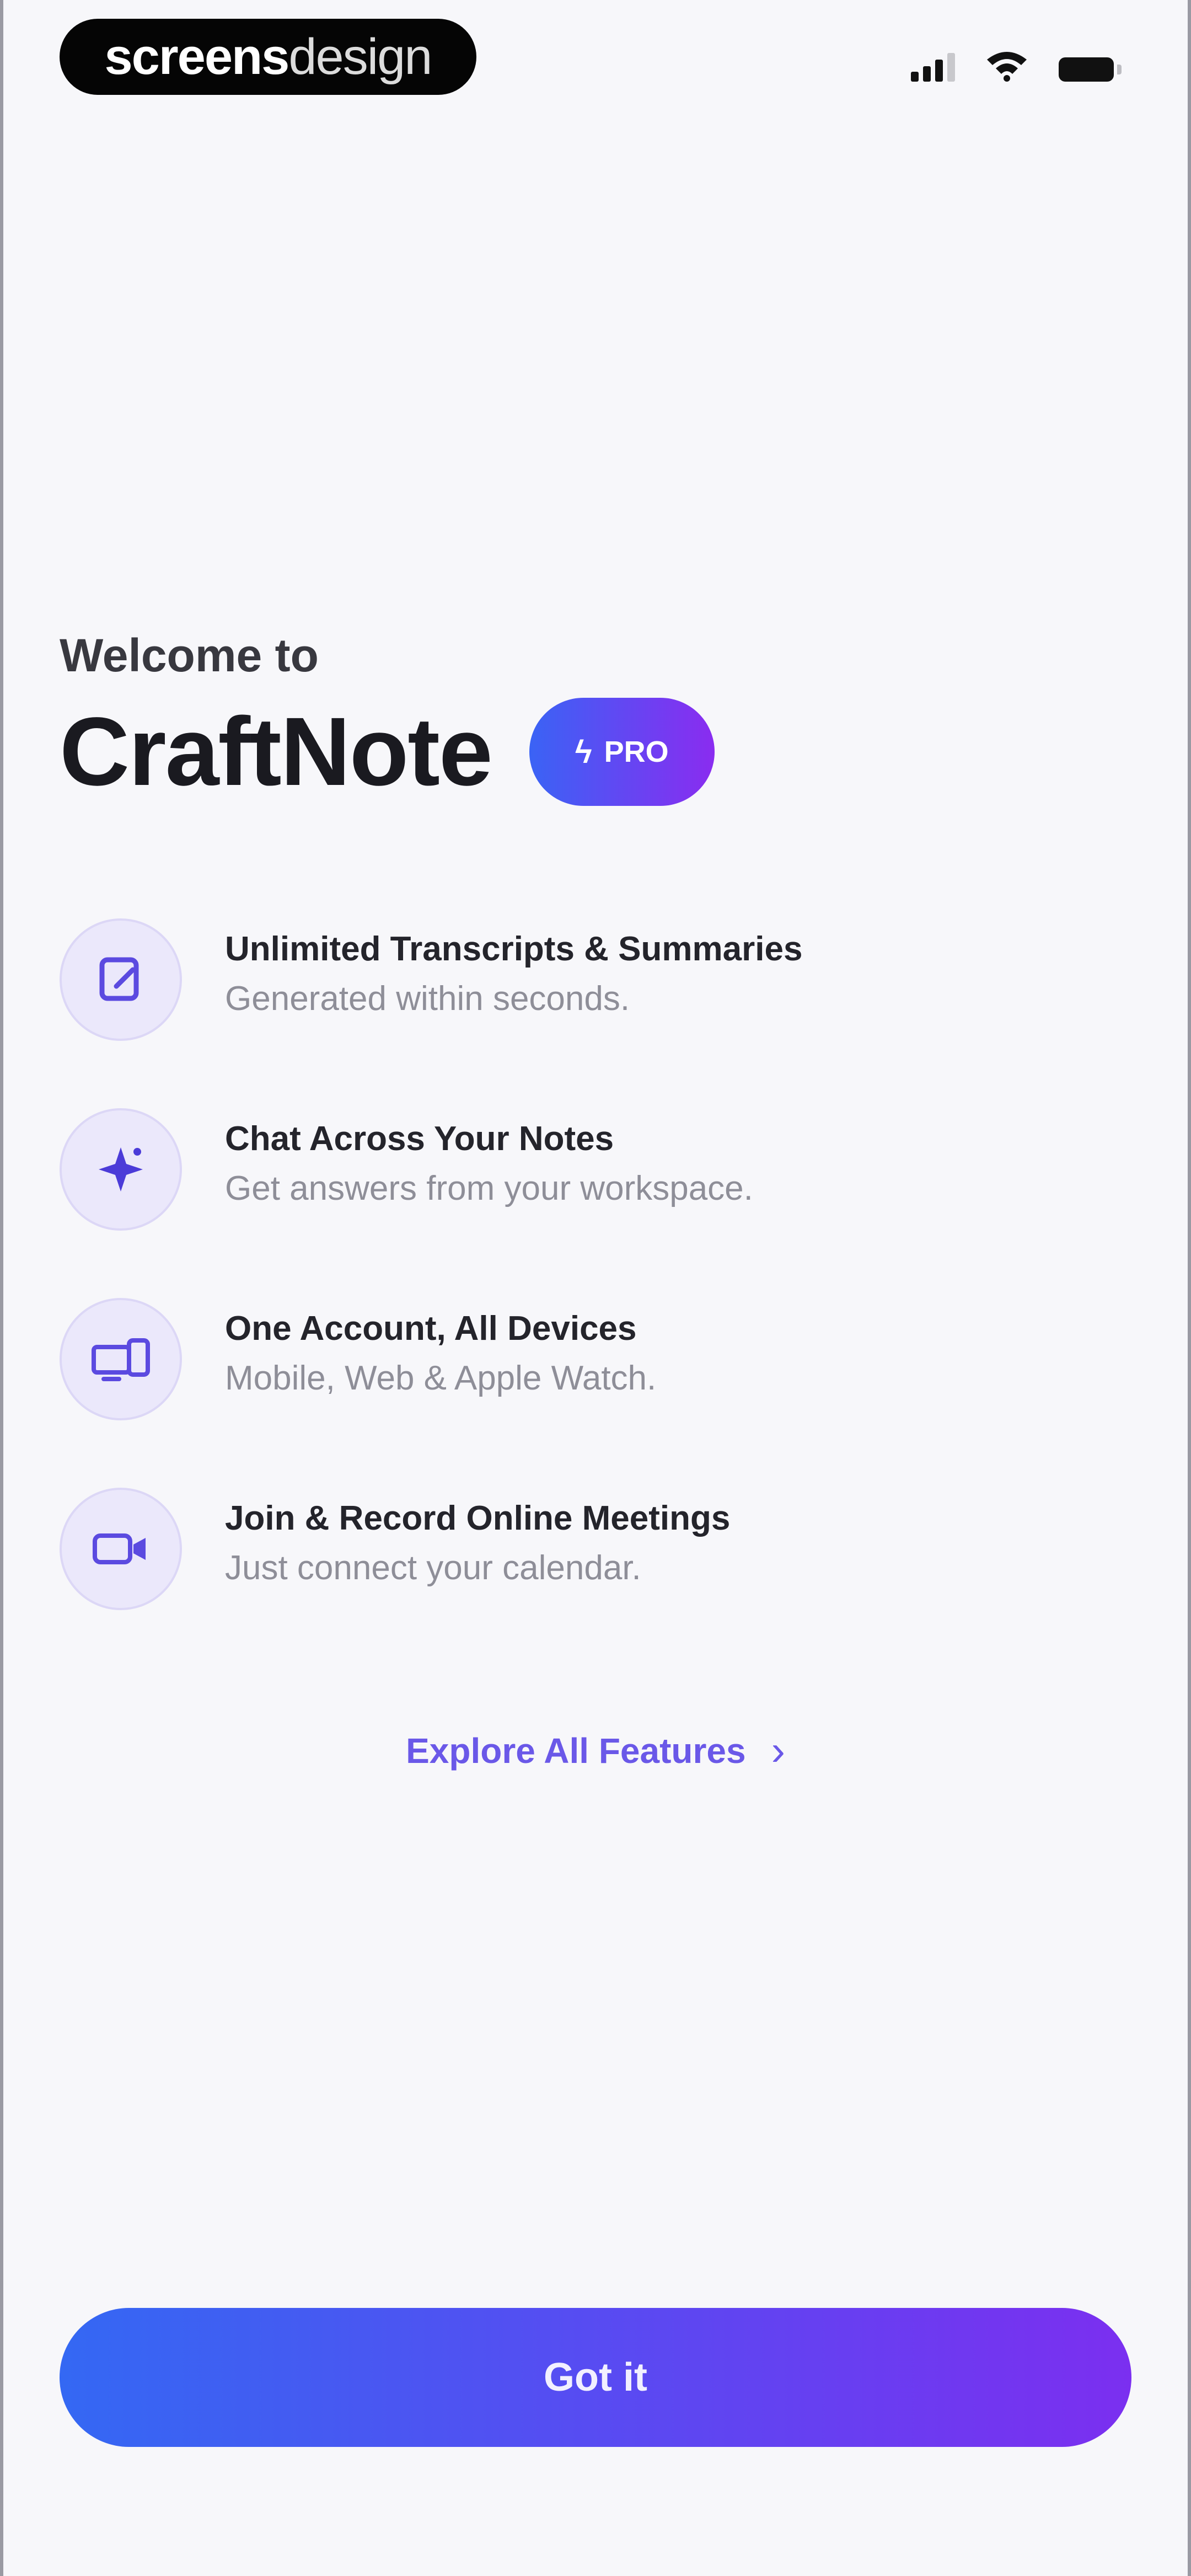  Describe the element at coordinates (441, 1378) in the screenshot. I see `feature-subtitle: Mobile, Web & Apple Watch.` at that location.